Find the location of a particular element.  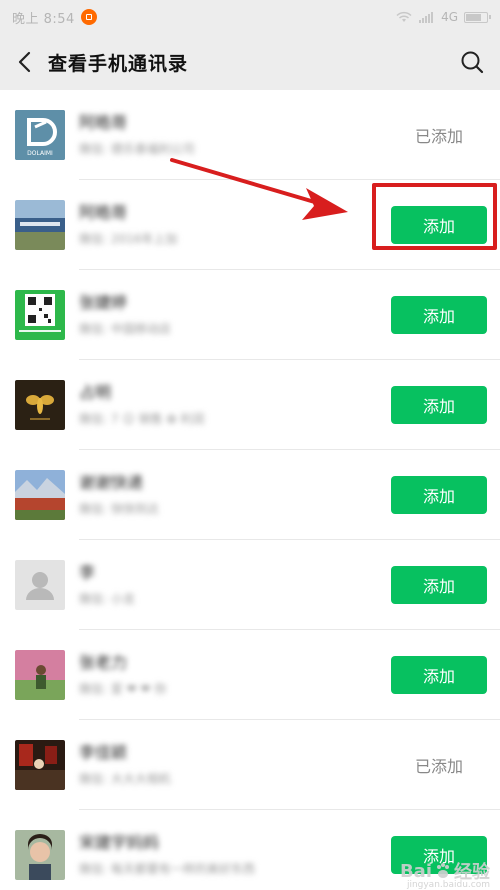

contact-row: 张婕婷 微信: 中国移动店 添加 is located at coordinates (250, 315).